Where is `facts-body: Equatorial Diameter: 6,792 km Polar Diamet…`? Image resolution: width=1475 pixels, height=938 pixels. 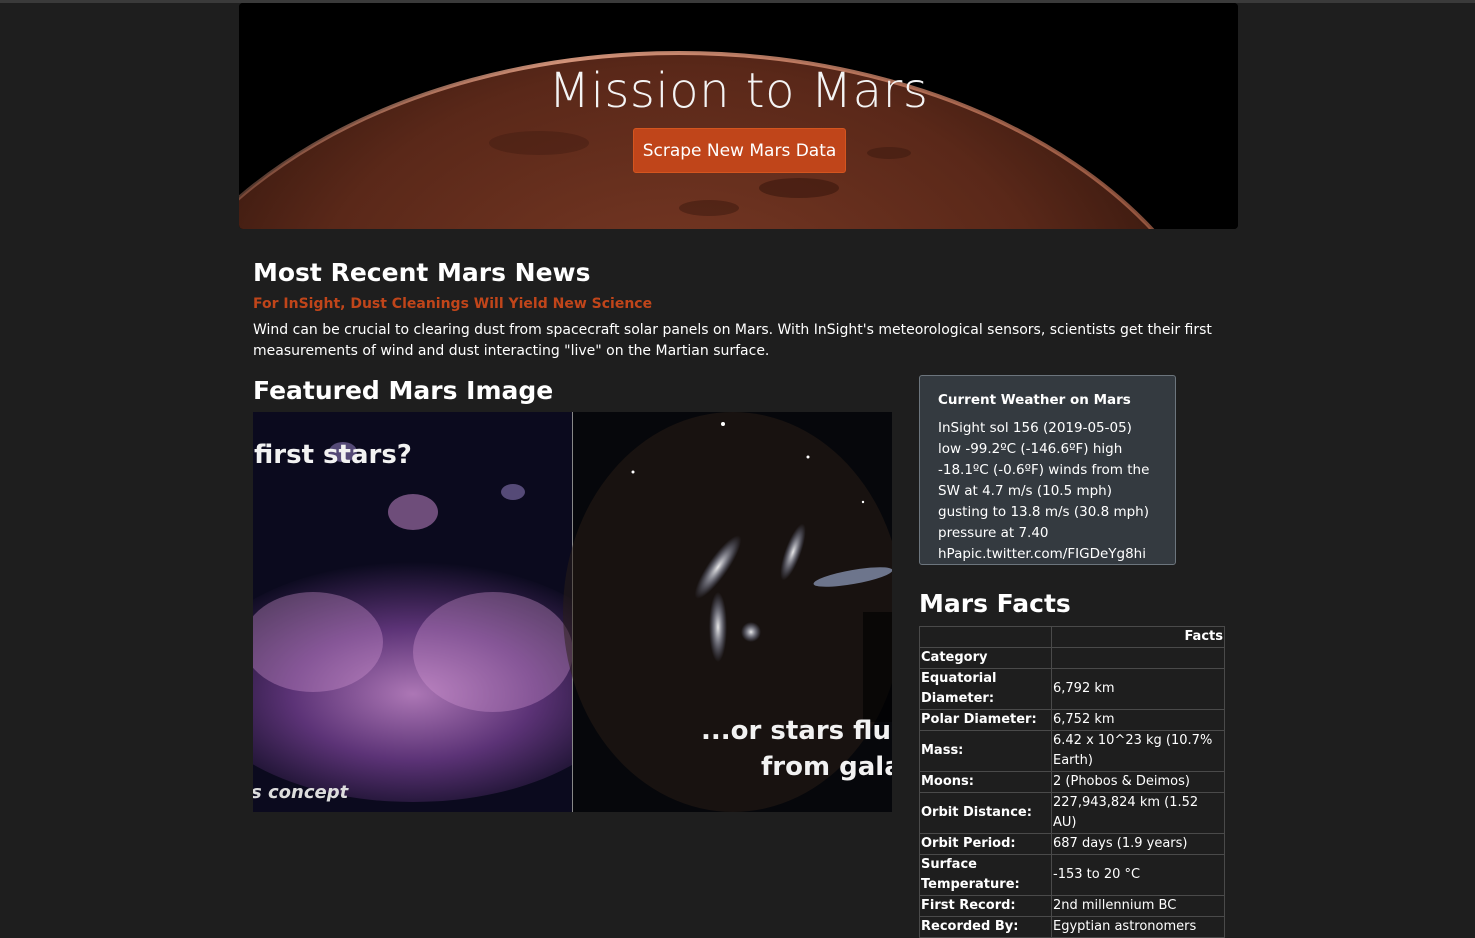
facts-body: Equatorial Diameter: 6,792 km Polar Diamet… is located at coordinates (1072, 803).